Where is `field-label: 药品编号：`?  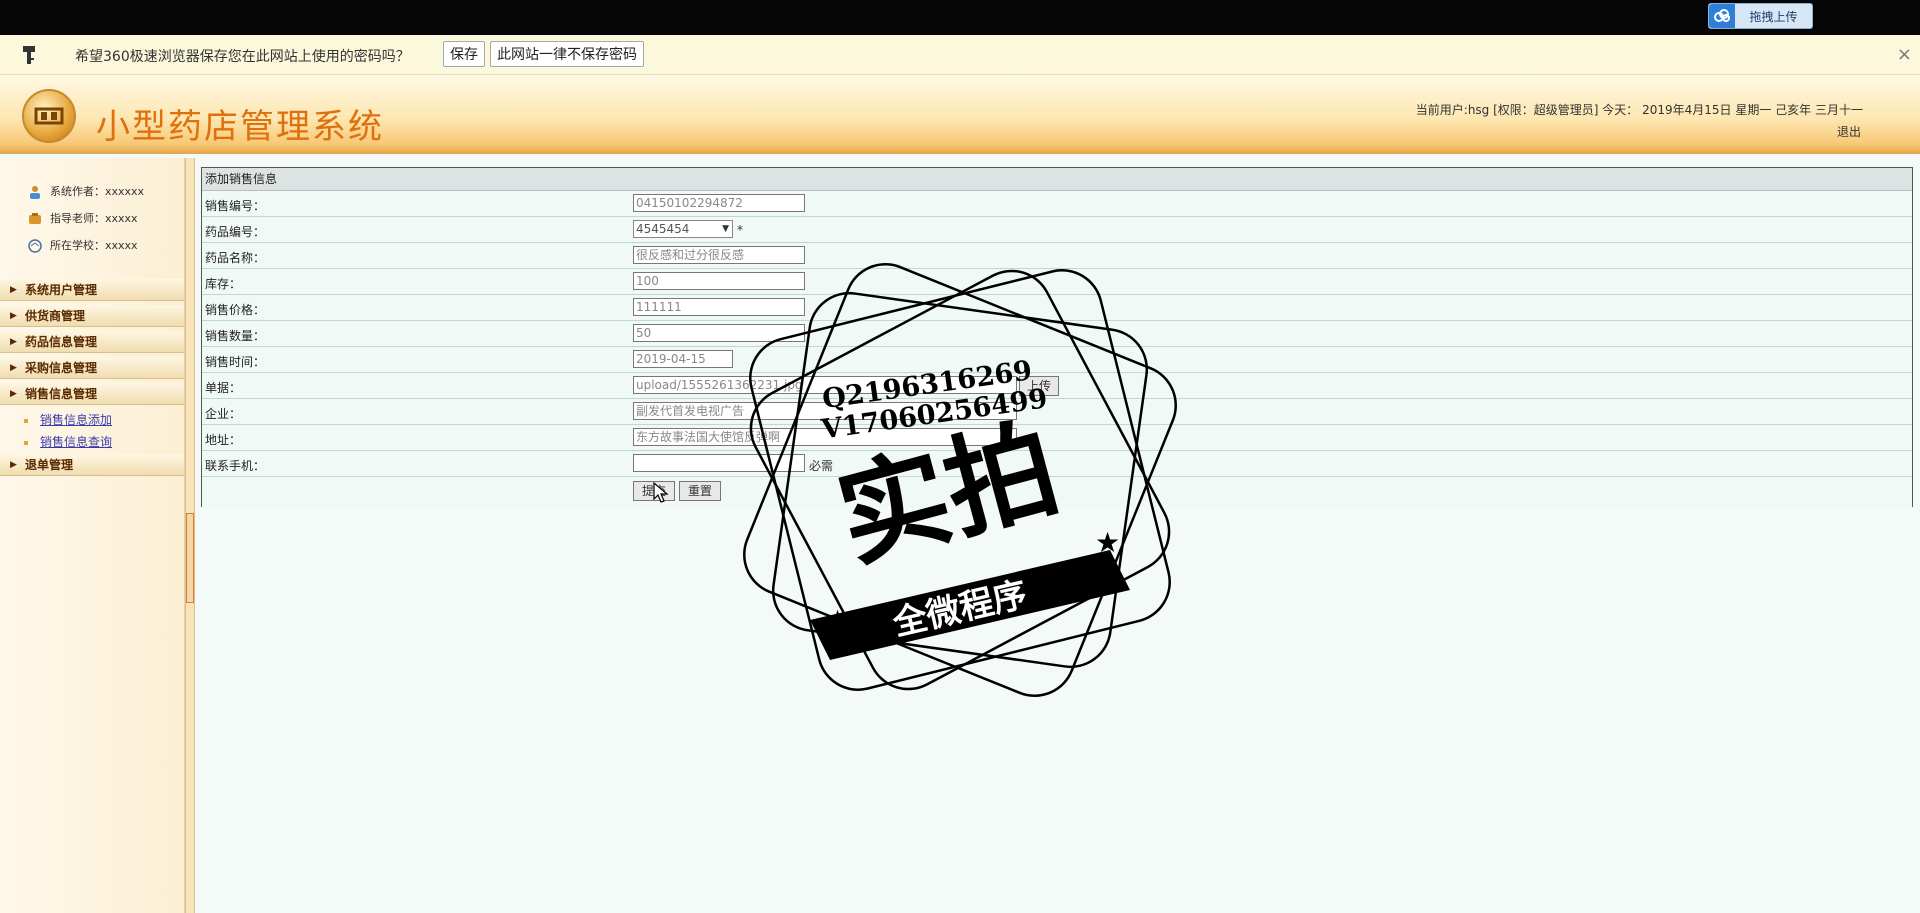 field-label: 药品编号： is located at coordinates (235, 232).